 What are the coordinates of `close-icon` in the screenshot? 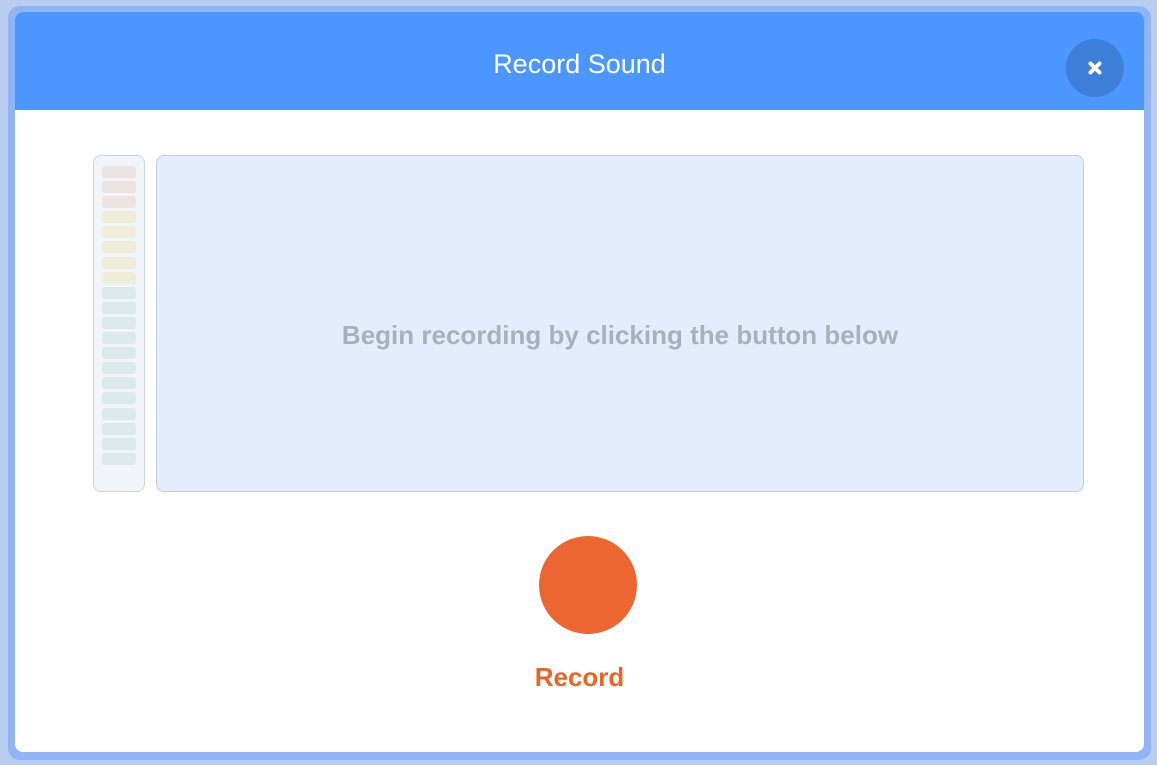 It's located at (1095, 68).